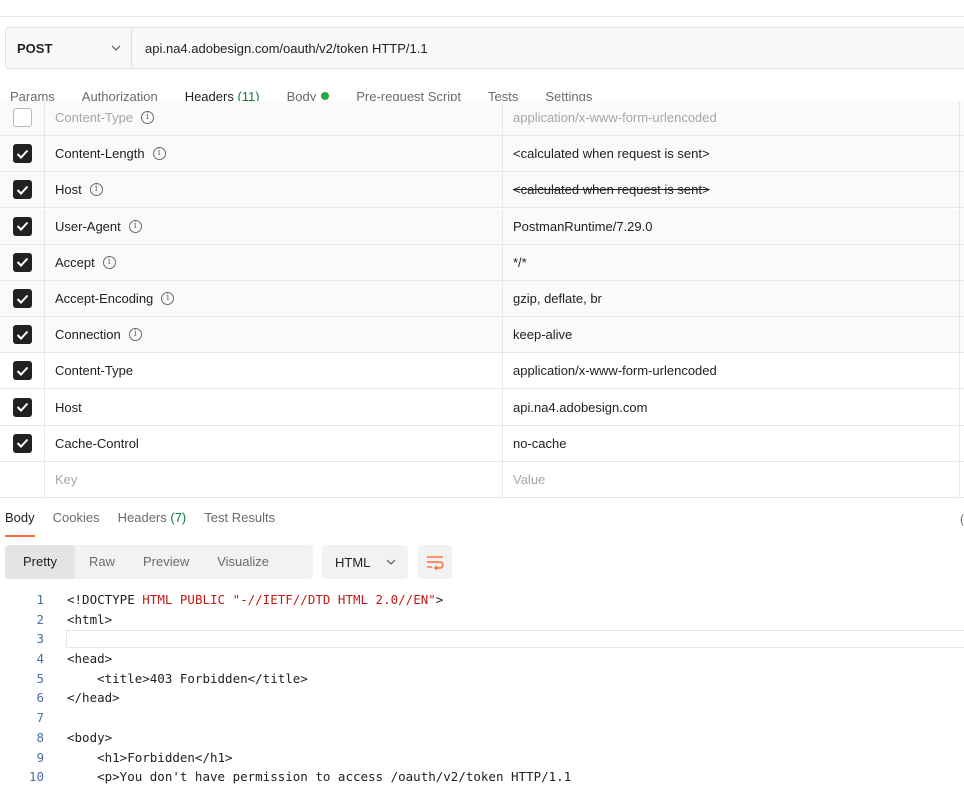  What do you see at coordinates (274, 298) in the screenshot?
I see `header-key-cell: Accept-Encoding i` at bounding box center [274, 298].